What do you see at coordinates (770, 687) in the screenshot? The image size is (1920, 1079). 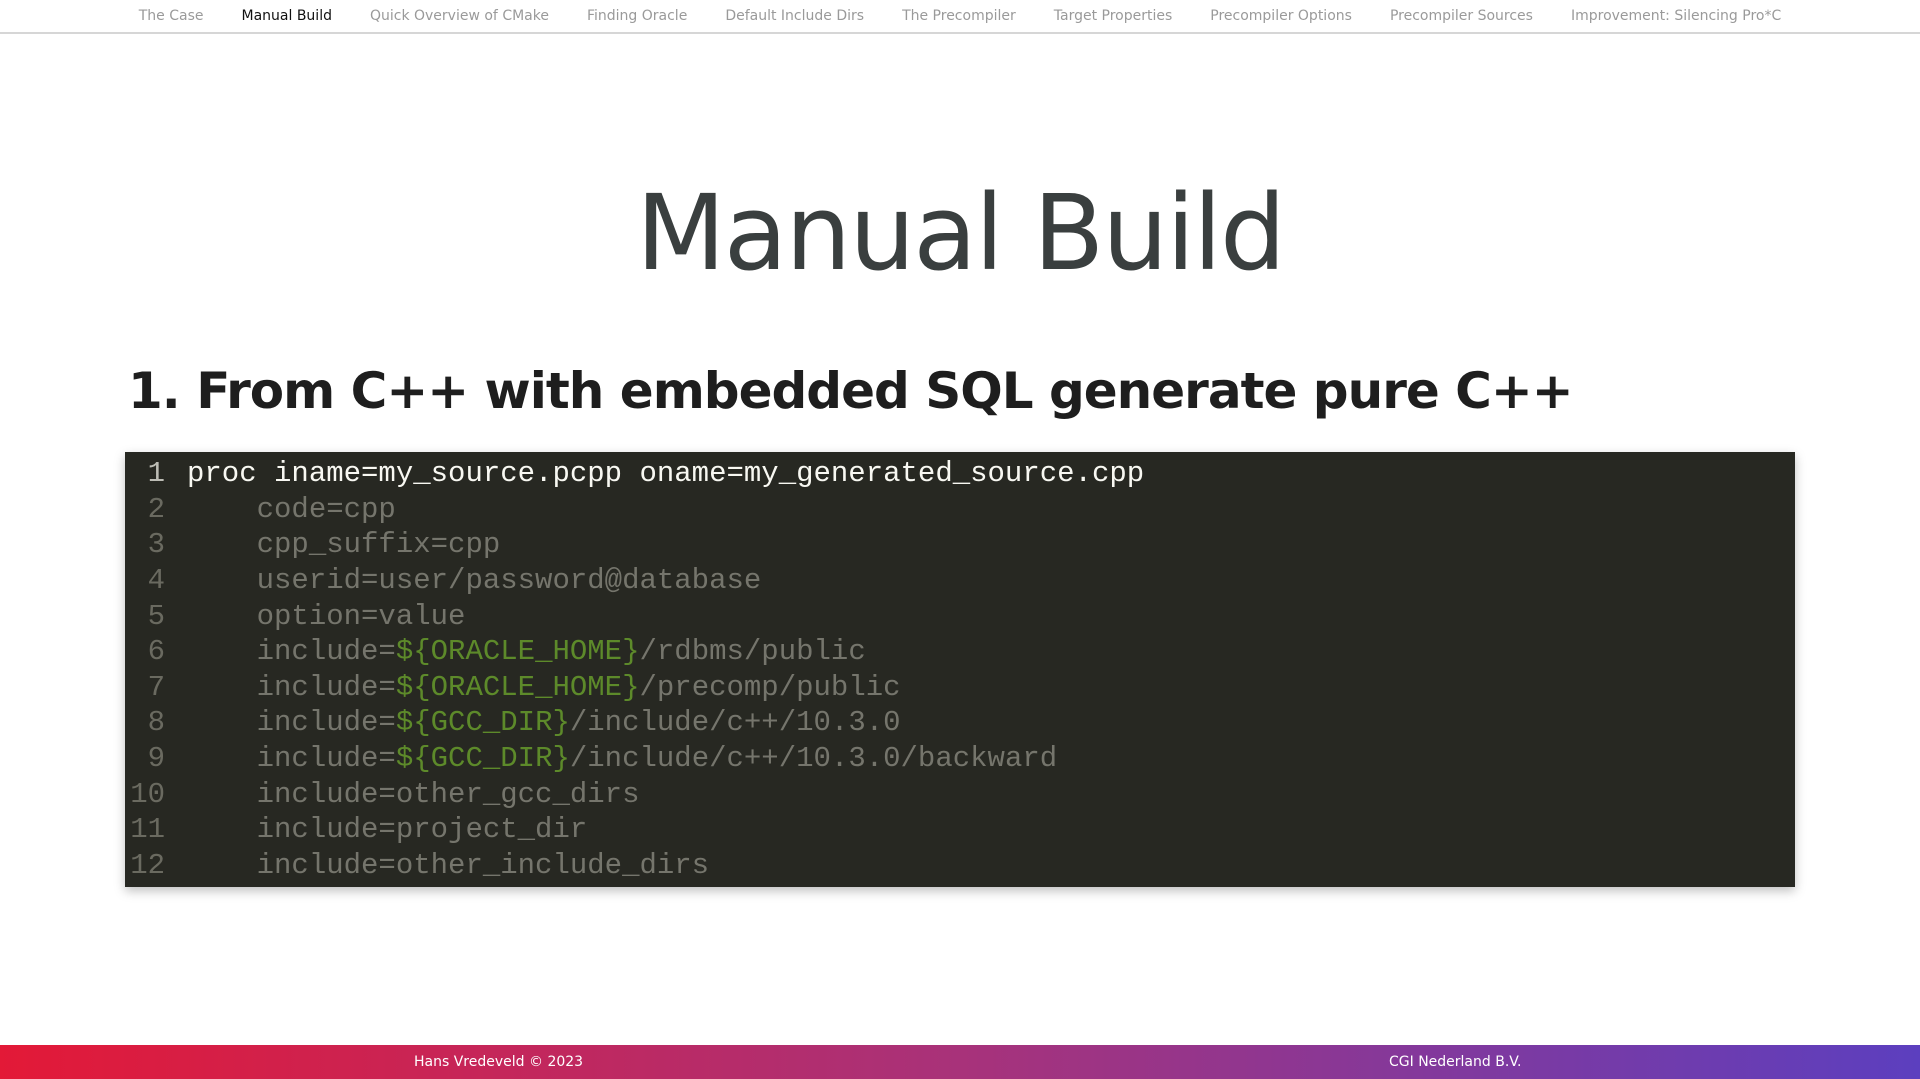 I see `code-fragment: /precomp/public` at bounding box center [770, 687].